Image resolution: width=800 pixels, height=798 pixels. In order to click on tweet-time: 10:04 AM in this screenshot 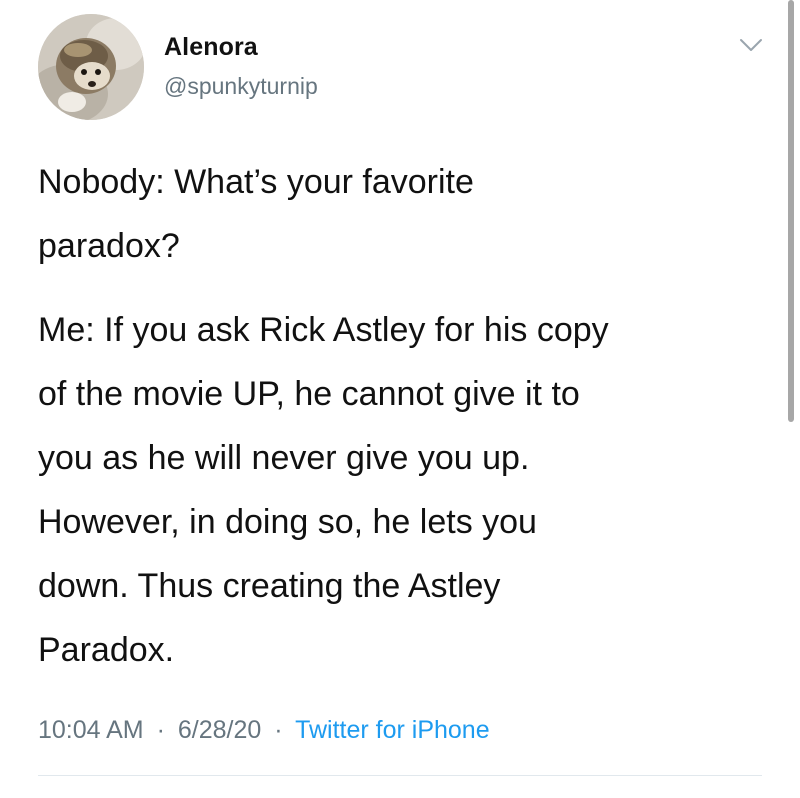, I will do `click(91, 730)`.